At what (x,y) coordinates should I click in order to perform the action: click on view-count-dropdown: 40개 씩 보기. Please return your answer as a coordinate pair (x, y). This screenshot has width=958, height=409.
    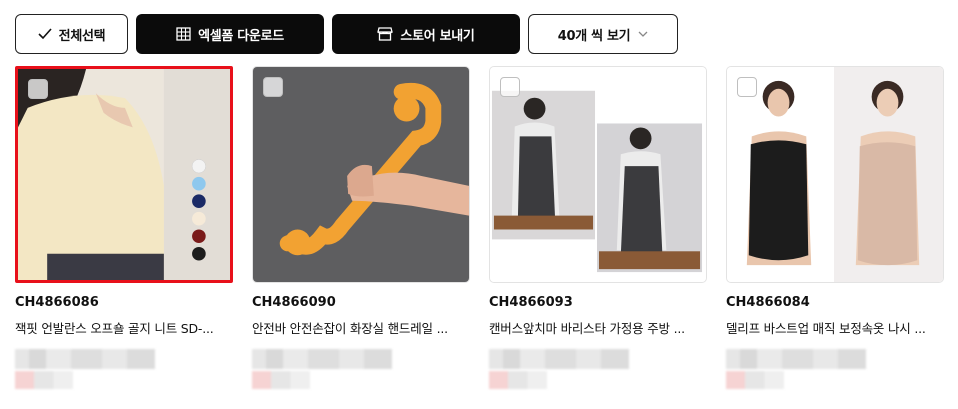
    Looking at the image, I should click on (603, 34).